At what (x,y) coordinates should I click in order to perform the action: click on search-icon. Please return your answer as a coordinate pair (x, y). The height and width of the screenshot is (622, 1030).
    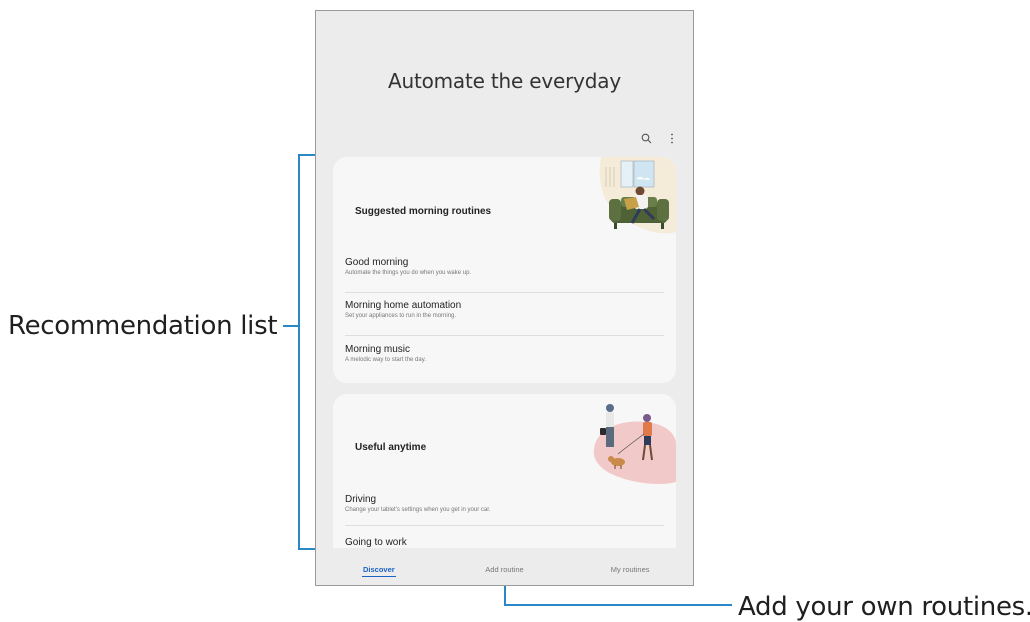
    Looking at the image, I should click on (646, 138).